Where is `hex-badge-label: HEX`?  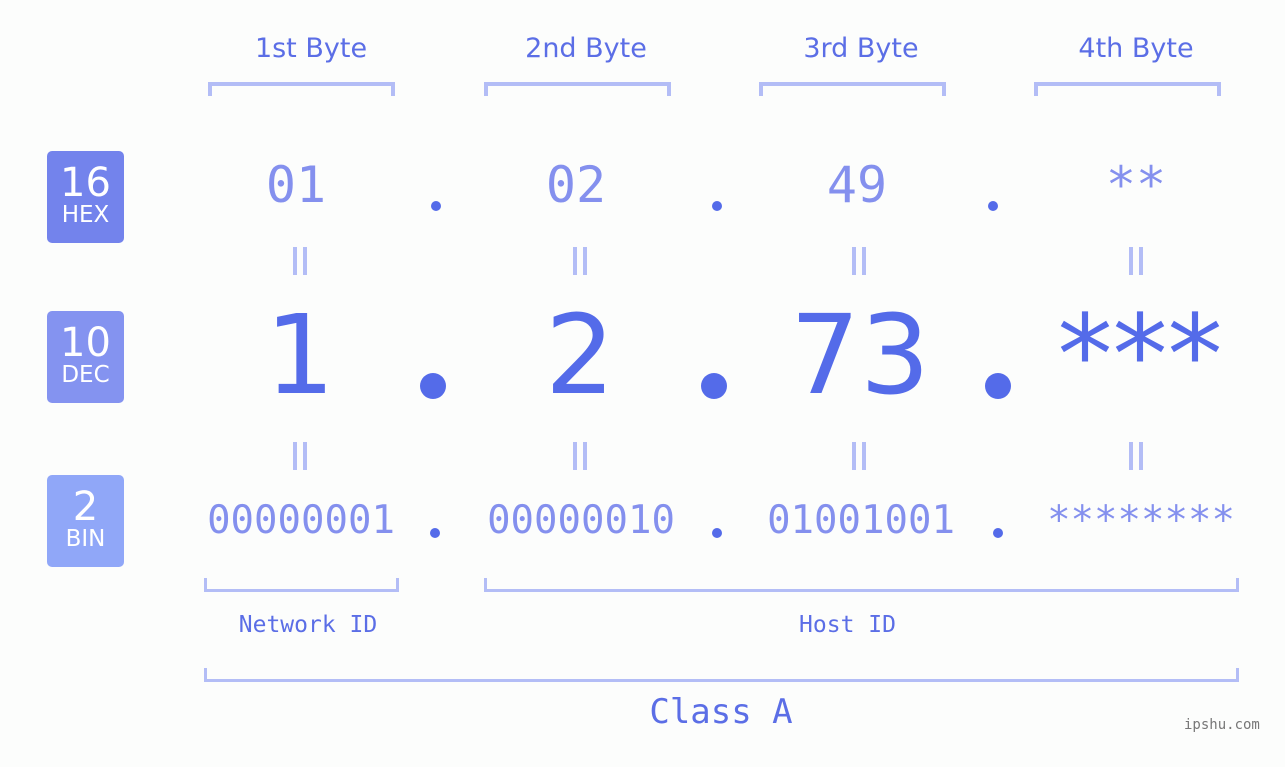
hex-badge-label: HEX is located at coordinates (85, 215).